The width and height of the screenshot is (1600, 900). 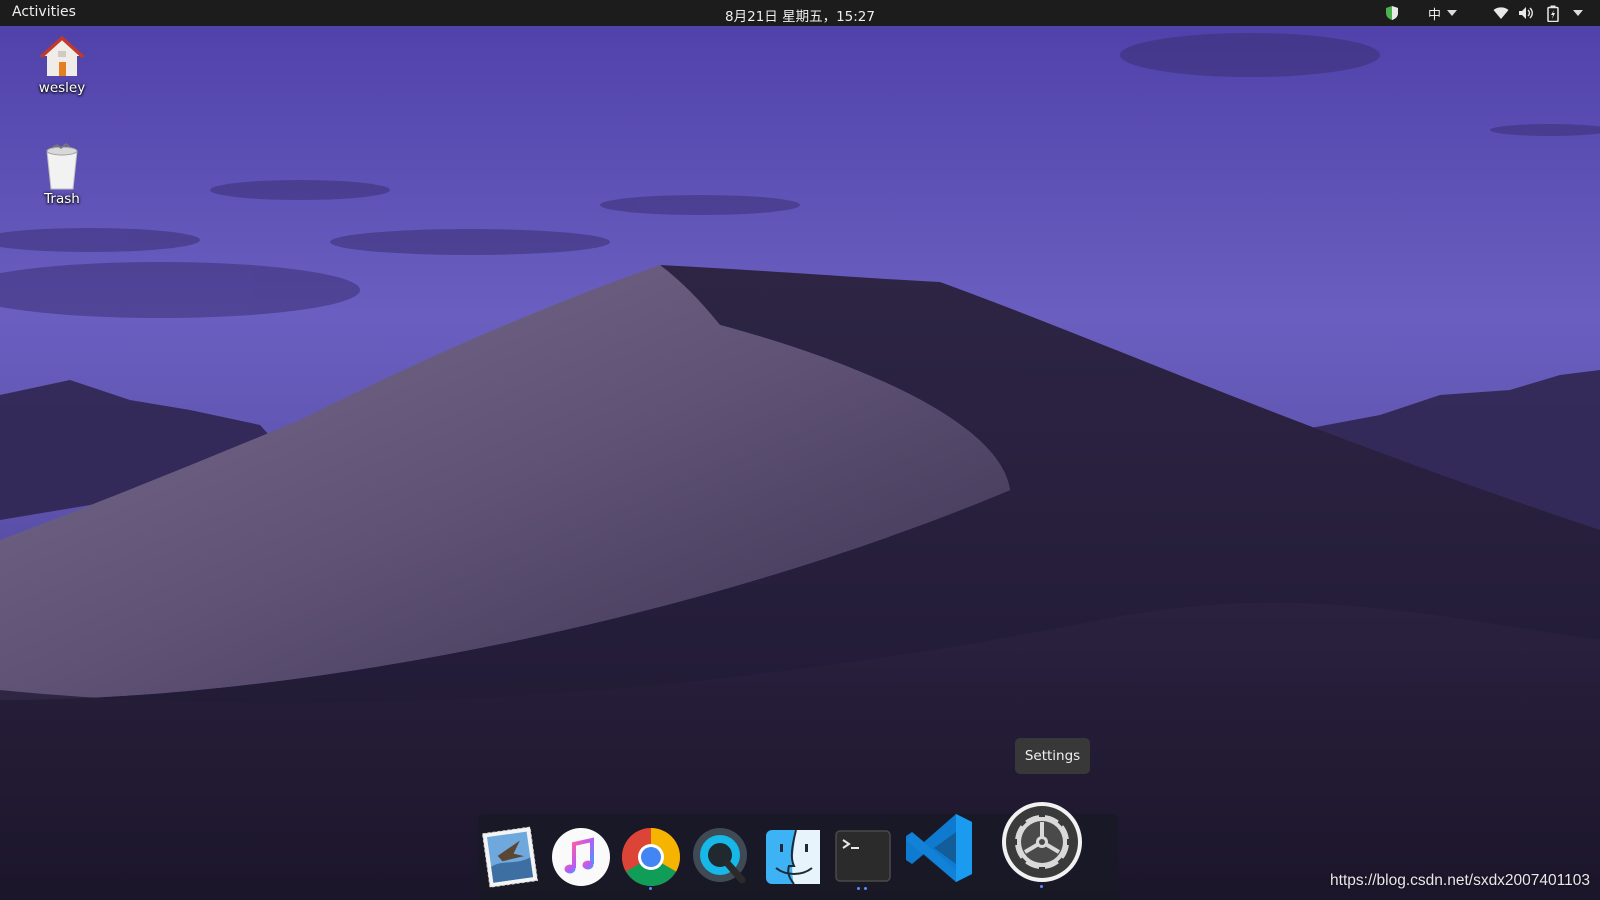 I want to click on terminal-icon, so click(x=863, y=856).